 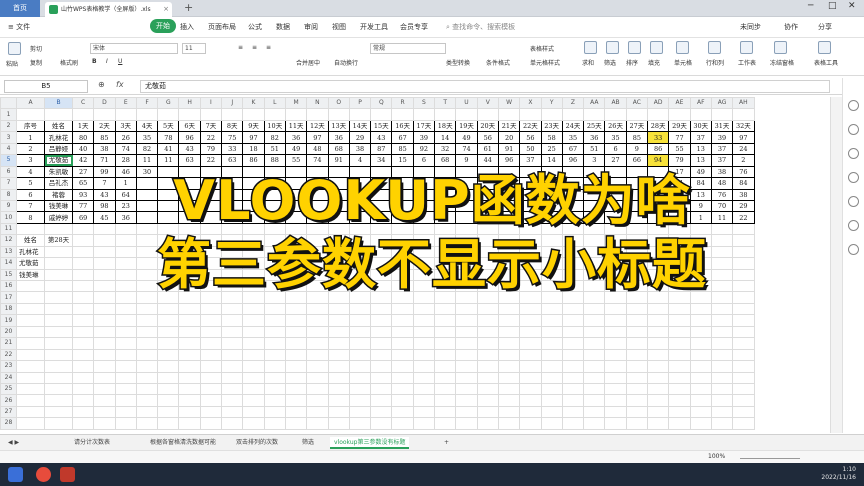 What do you see at coordinates (296, 103) in the screenshot?
I see `column-header: M` at bounding box center [296, 103].